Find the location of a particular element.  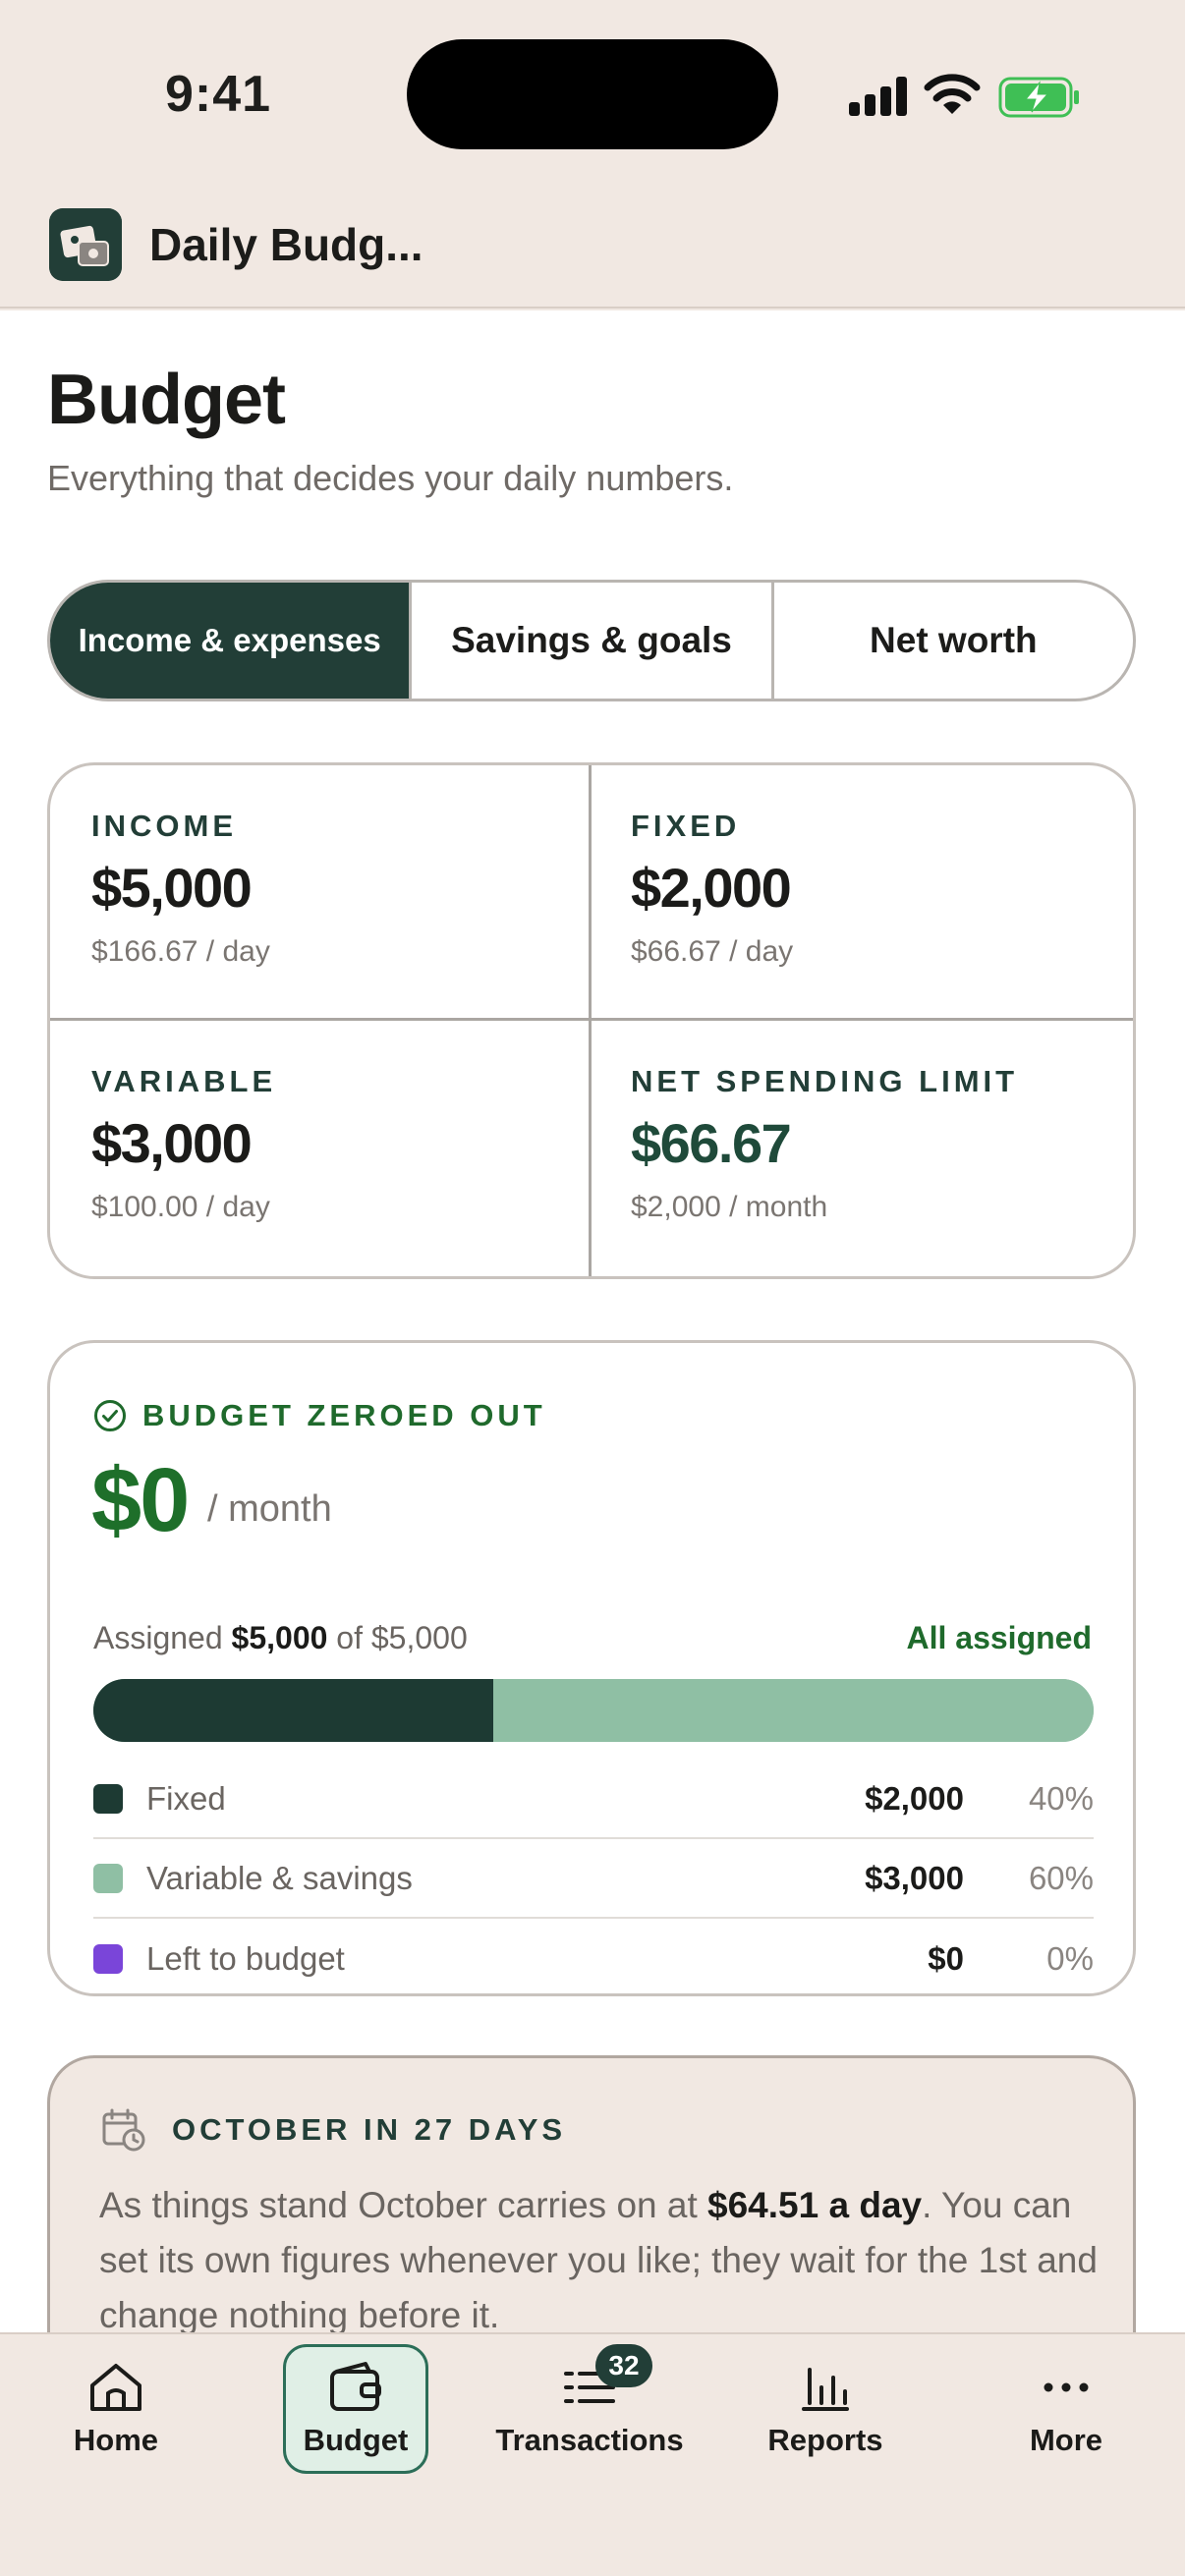

tab-label: Transactions is located at coordinates (590, 2440).